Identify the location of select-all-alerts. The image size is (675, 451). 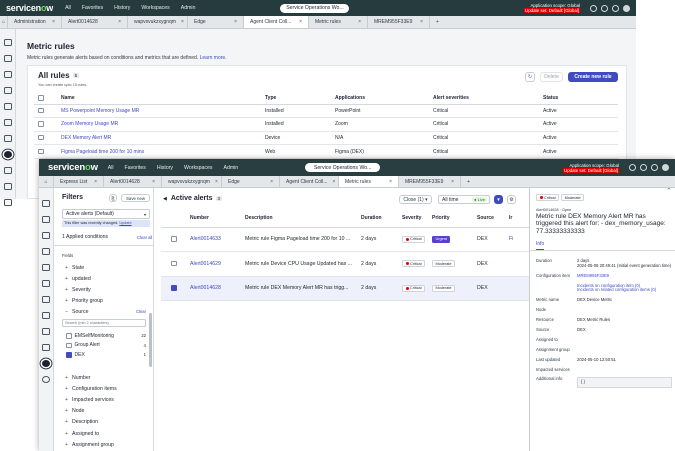
(175, 219).